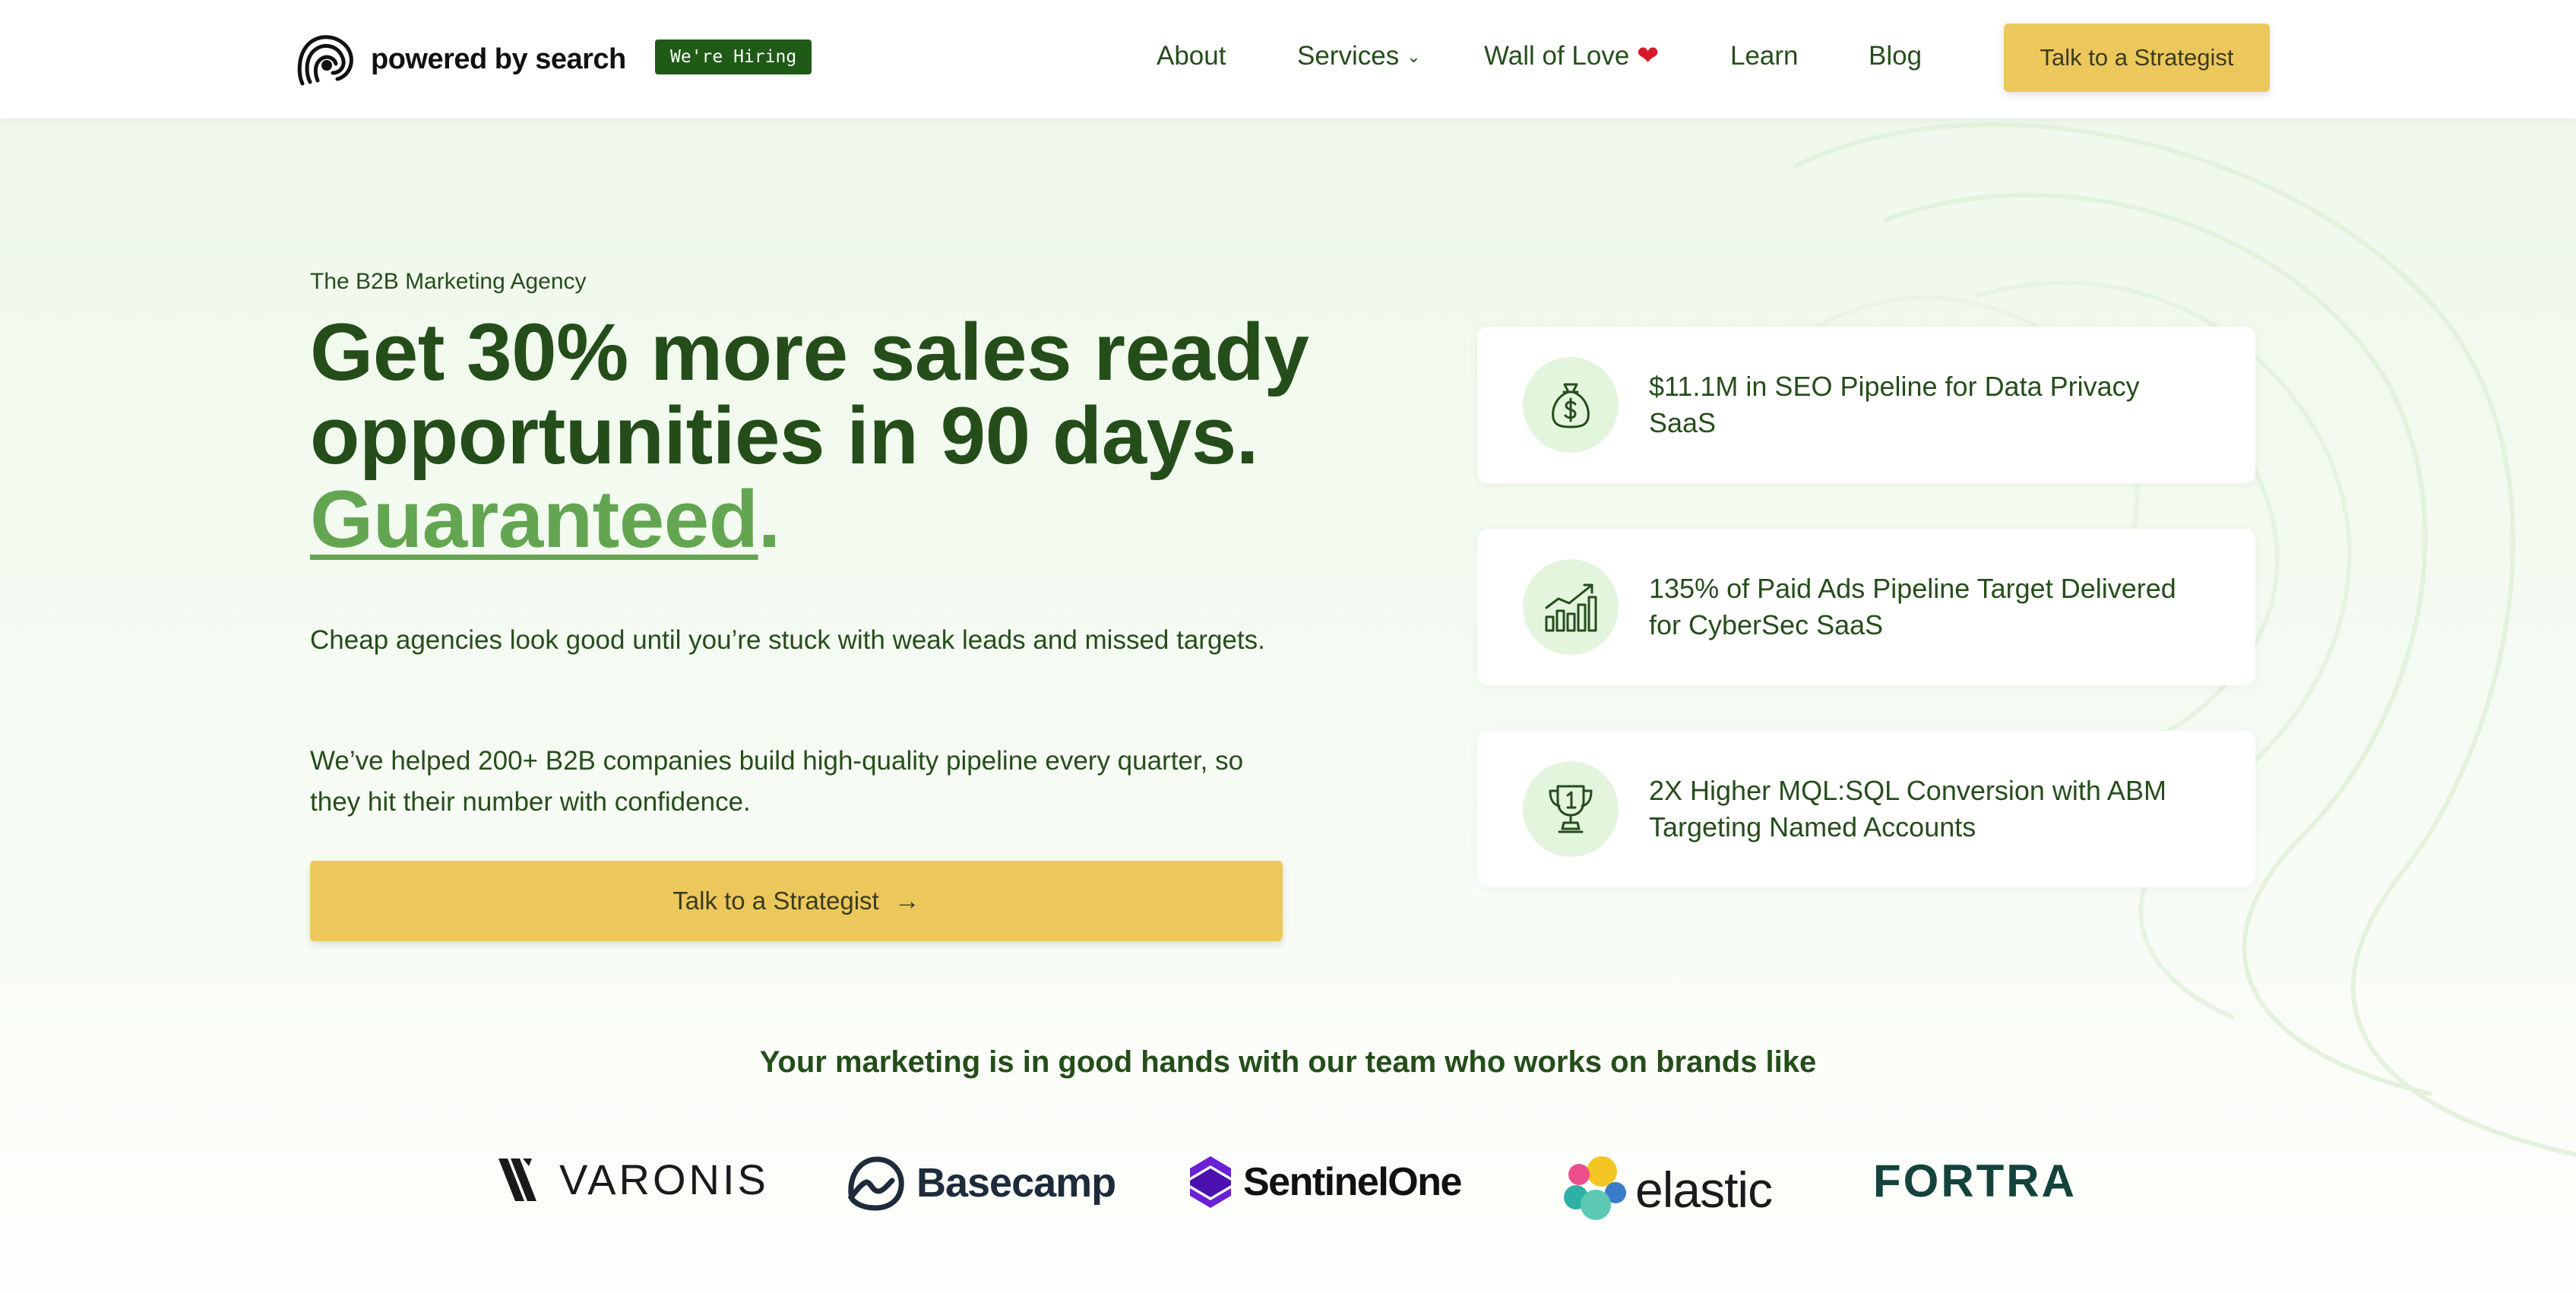  Describe the element at coordinates (1191, 56) in the screenshot. I see `nav-about: About` at that location.